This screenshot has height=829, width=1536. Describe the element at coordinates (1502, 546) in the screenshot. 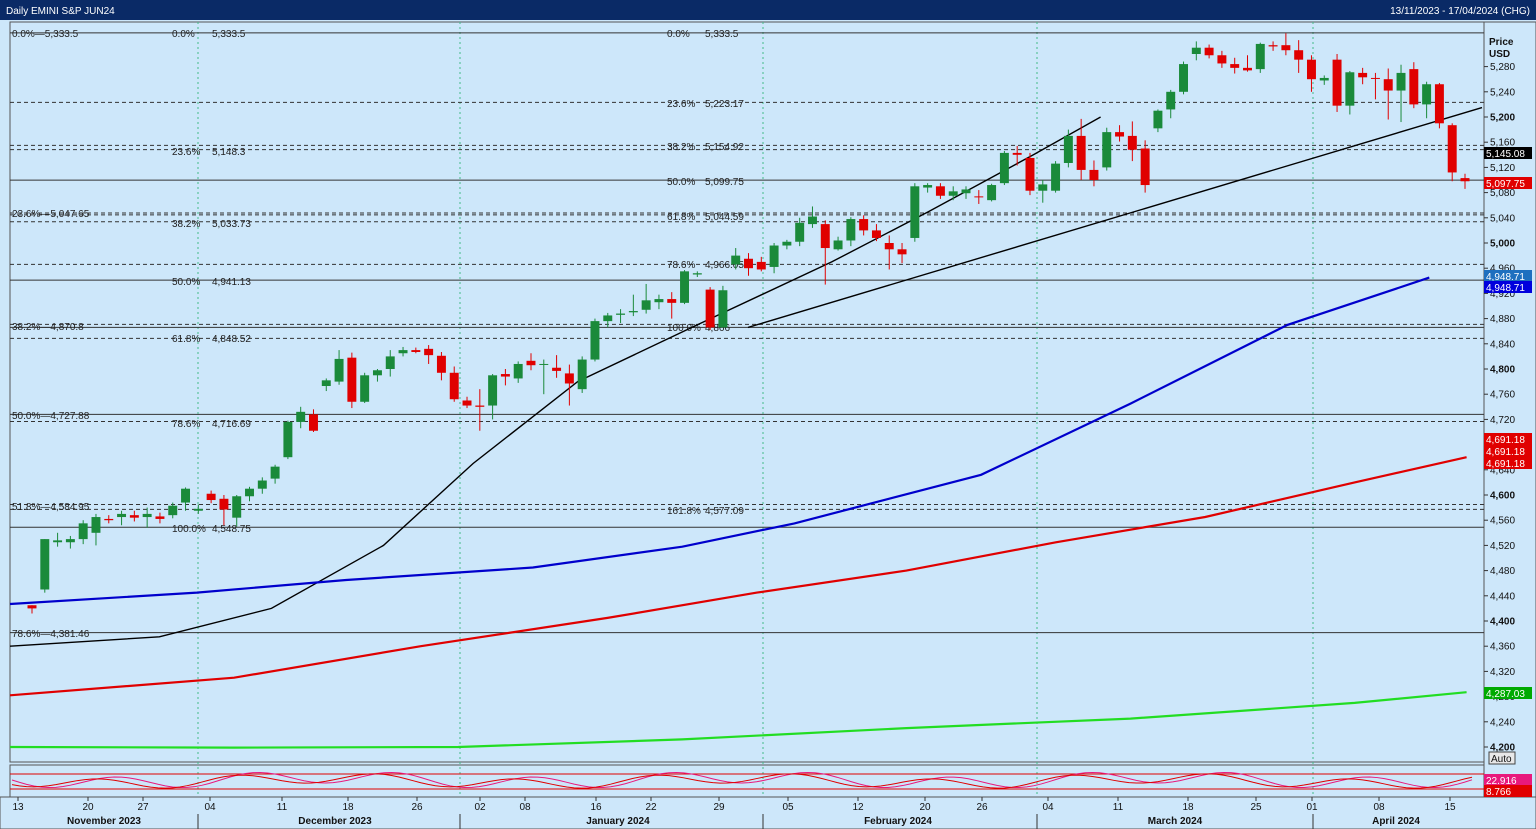

I see `price-tick-label: 4,520` at that location.